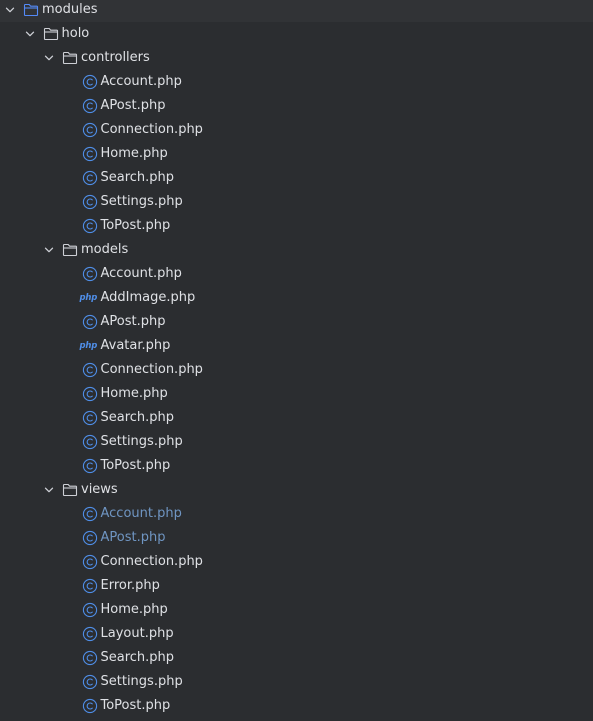 The height and width of the screenshot is (721, 593). What do you see at coordinates (135, 345) in the screenshot?
I see `file-label: Avatar.php` at bounding box center [135, 345].